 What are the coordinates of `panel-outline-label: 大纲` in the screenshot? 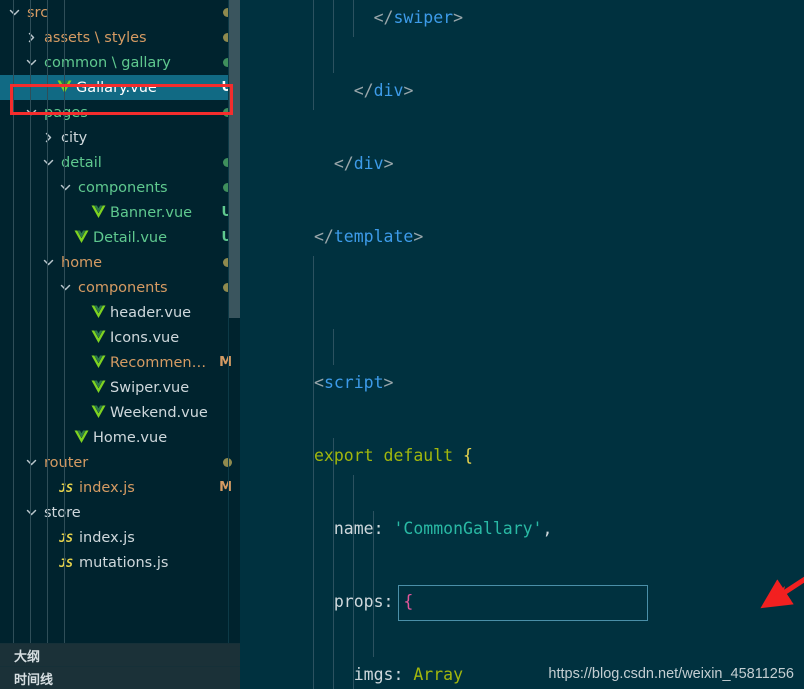 It's located at (27, 657).